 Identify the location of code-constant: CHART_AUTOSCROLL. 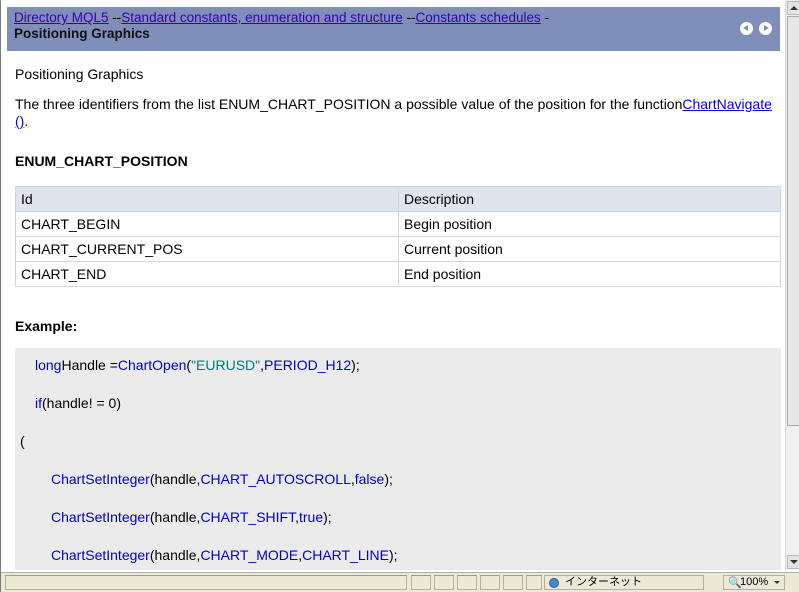
(275, 479).